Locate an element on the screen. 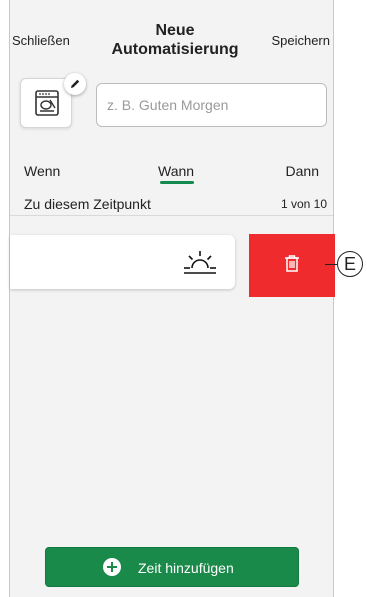 The image size is (367, 597). tab-wann: Wann is located at coordinates (176, 171).